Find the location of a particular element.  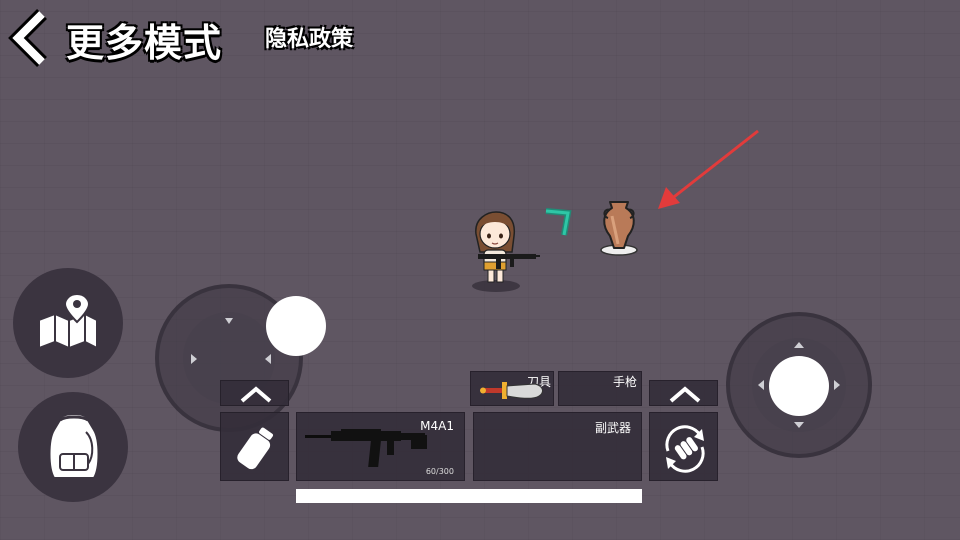

map-button is located at coordinates (68, 323).